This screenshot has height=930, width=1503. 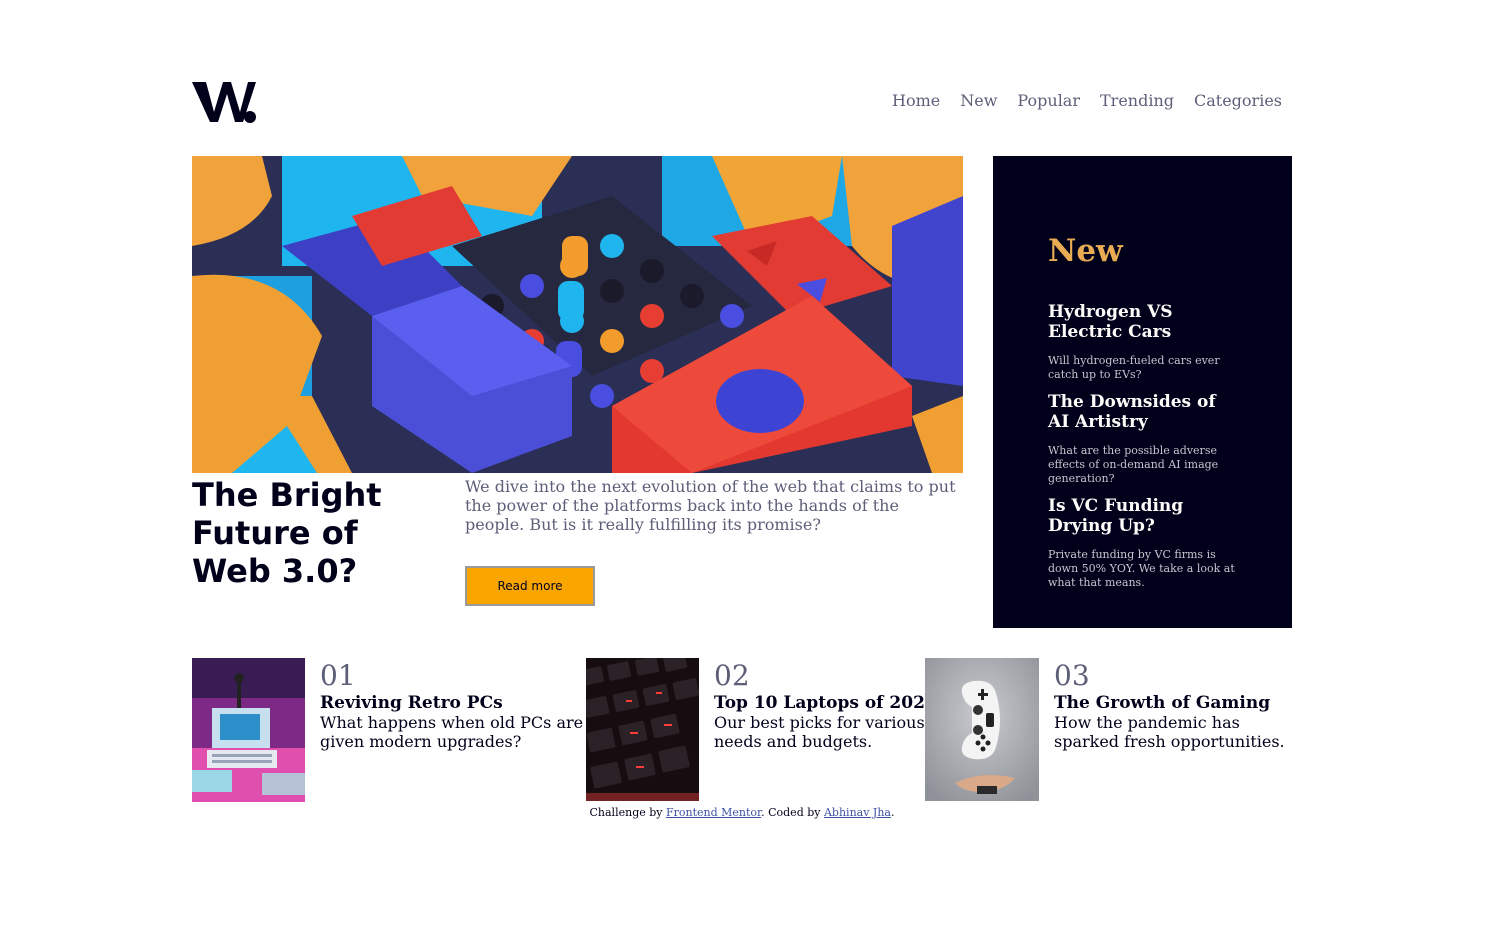 What do you see at coordinates (411, 703) in the screenshot?
I see `article-title: Reviving Retro PCs` at bounding box center [411, 703].